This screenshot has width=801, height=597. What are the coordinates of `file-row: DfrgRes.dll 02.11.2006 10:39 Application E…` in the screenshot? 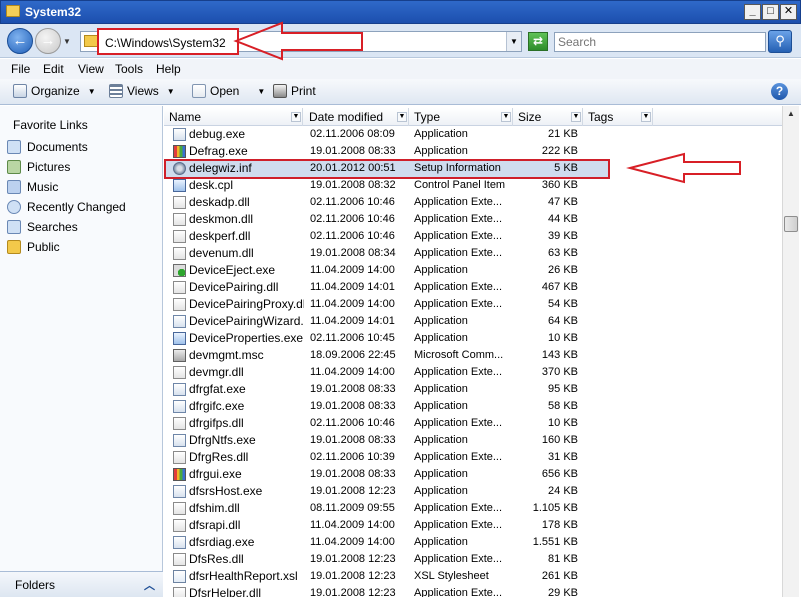 It's located at (474, 457).